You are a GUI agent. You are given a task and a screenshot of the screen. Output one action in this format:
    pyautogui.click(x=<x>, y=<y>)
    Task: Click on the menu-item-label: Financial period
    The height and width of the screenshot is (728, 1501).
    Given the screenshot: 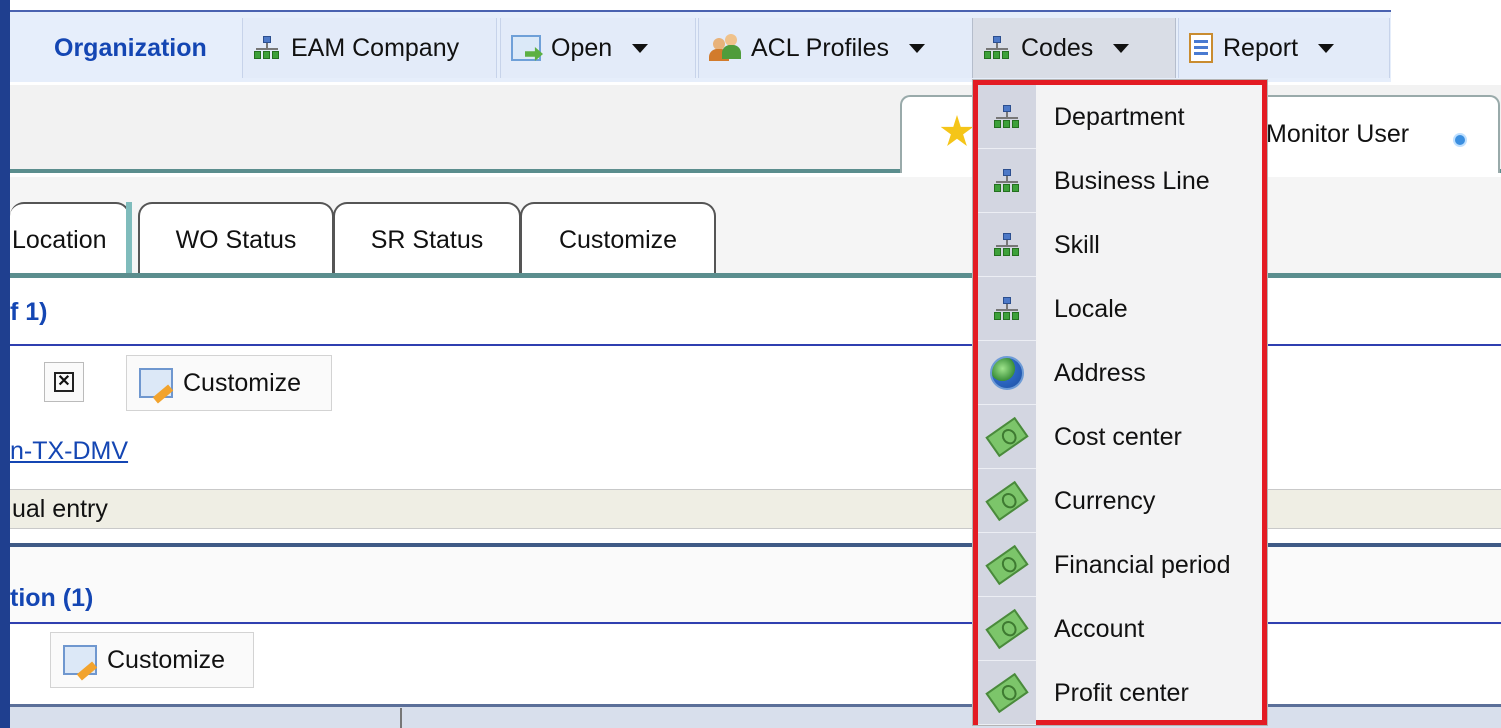 What is the action you would take?
    pyautogui.click(x=1142, y=564)
    